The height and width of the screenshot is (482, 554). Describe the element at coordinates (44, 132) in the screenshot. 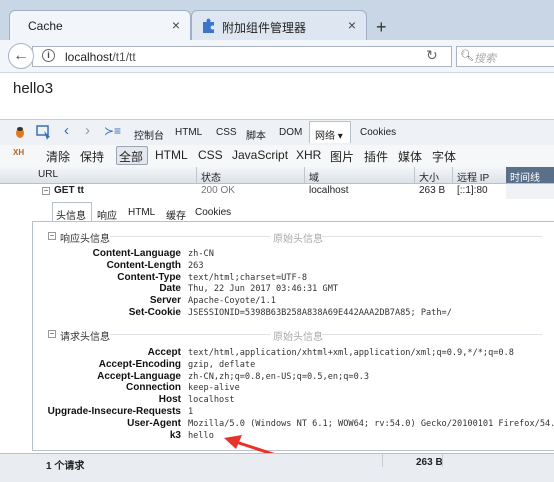

I see `inspect-icon` at that location.